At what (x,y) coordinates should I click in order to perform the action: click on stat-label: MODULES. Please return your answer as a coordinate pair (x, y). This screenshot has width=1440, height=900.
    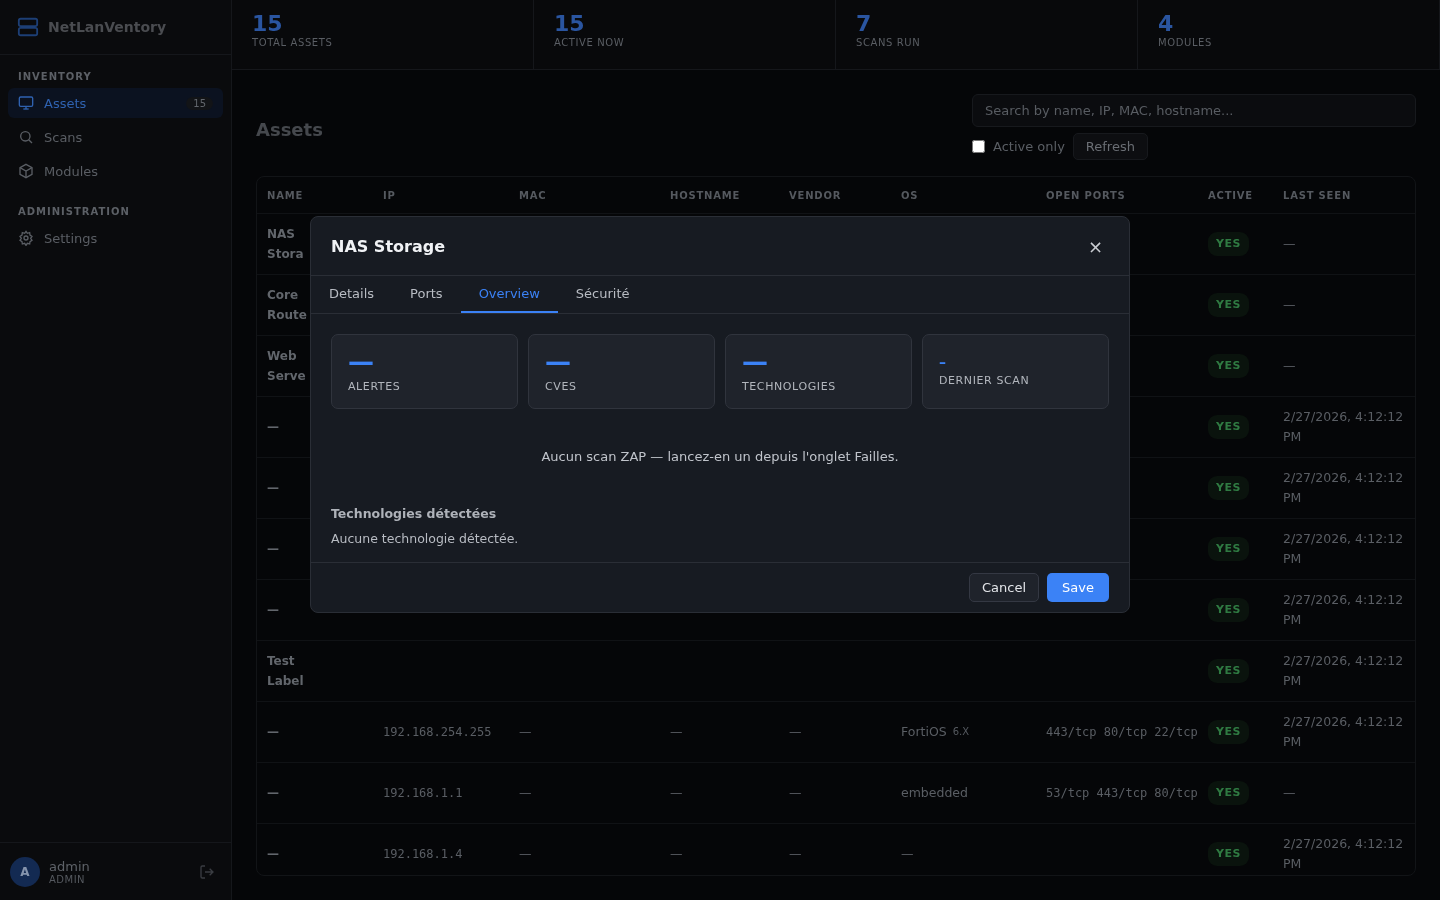
    Looking at the image, I should click on (1185, 42).